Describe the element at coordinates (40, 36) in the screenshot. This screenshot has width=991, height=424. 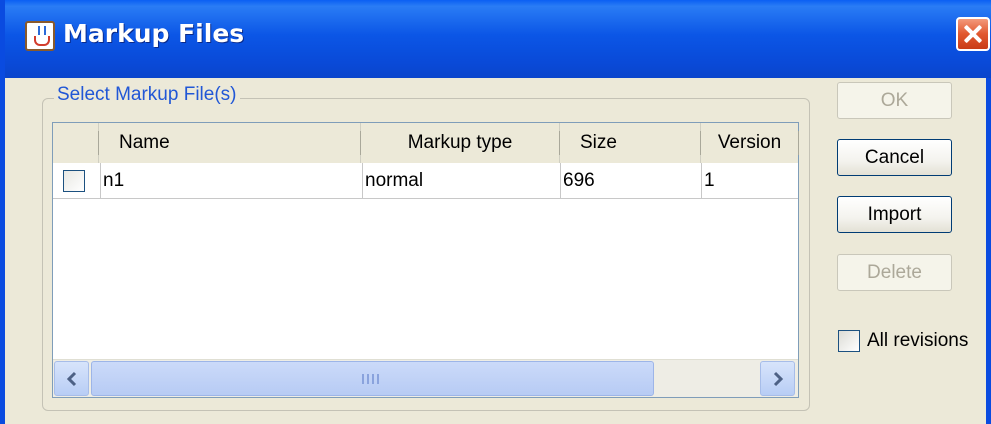
I see `java-cup-icon` at that location.